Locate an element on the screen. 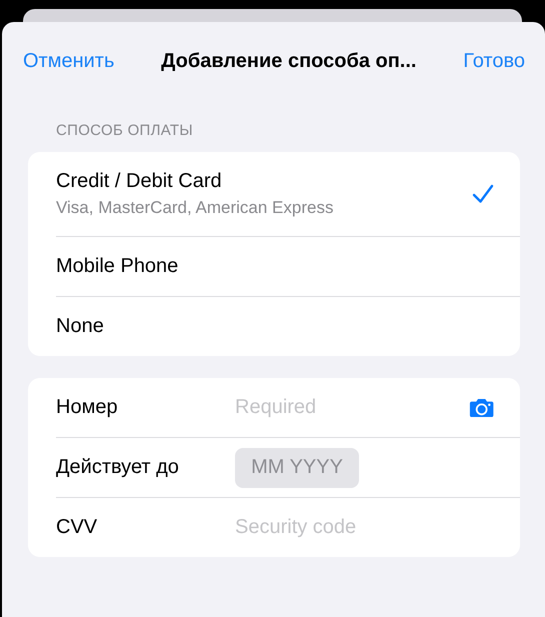 The height and width of the screenshot is (617, 545). field-label: CVV is located at coordinates (77, 527).